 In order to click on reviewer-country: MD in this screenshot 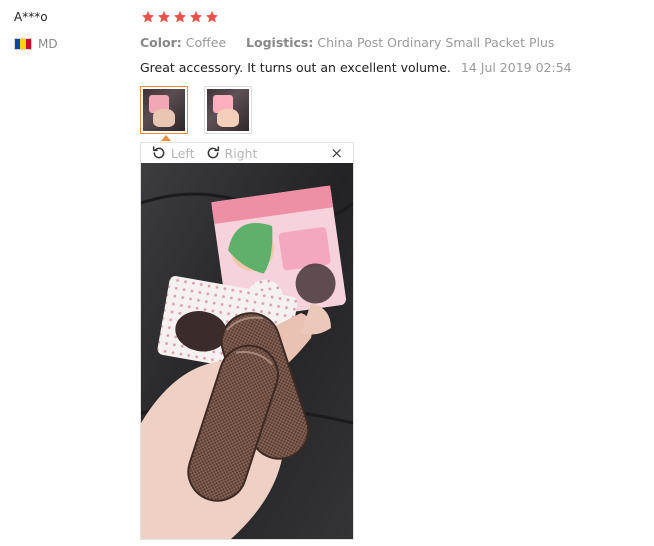, I will do `click(36, 44)`.